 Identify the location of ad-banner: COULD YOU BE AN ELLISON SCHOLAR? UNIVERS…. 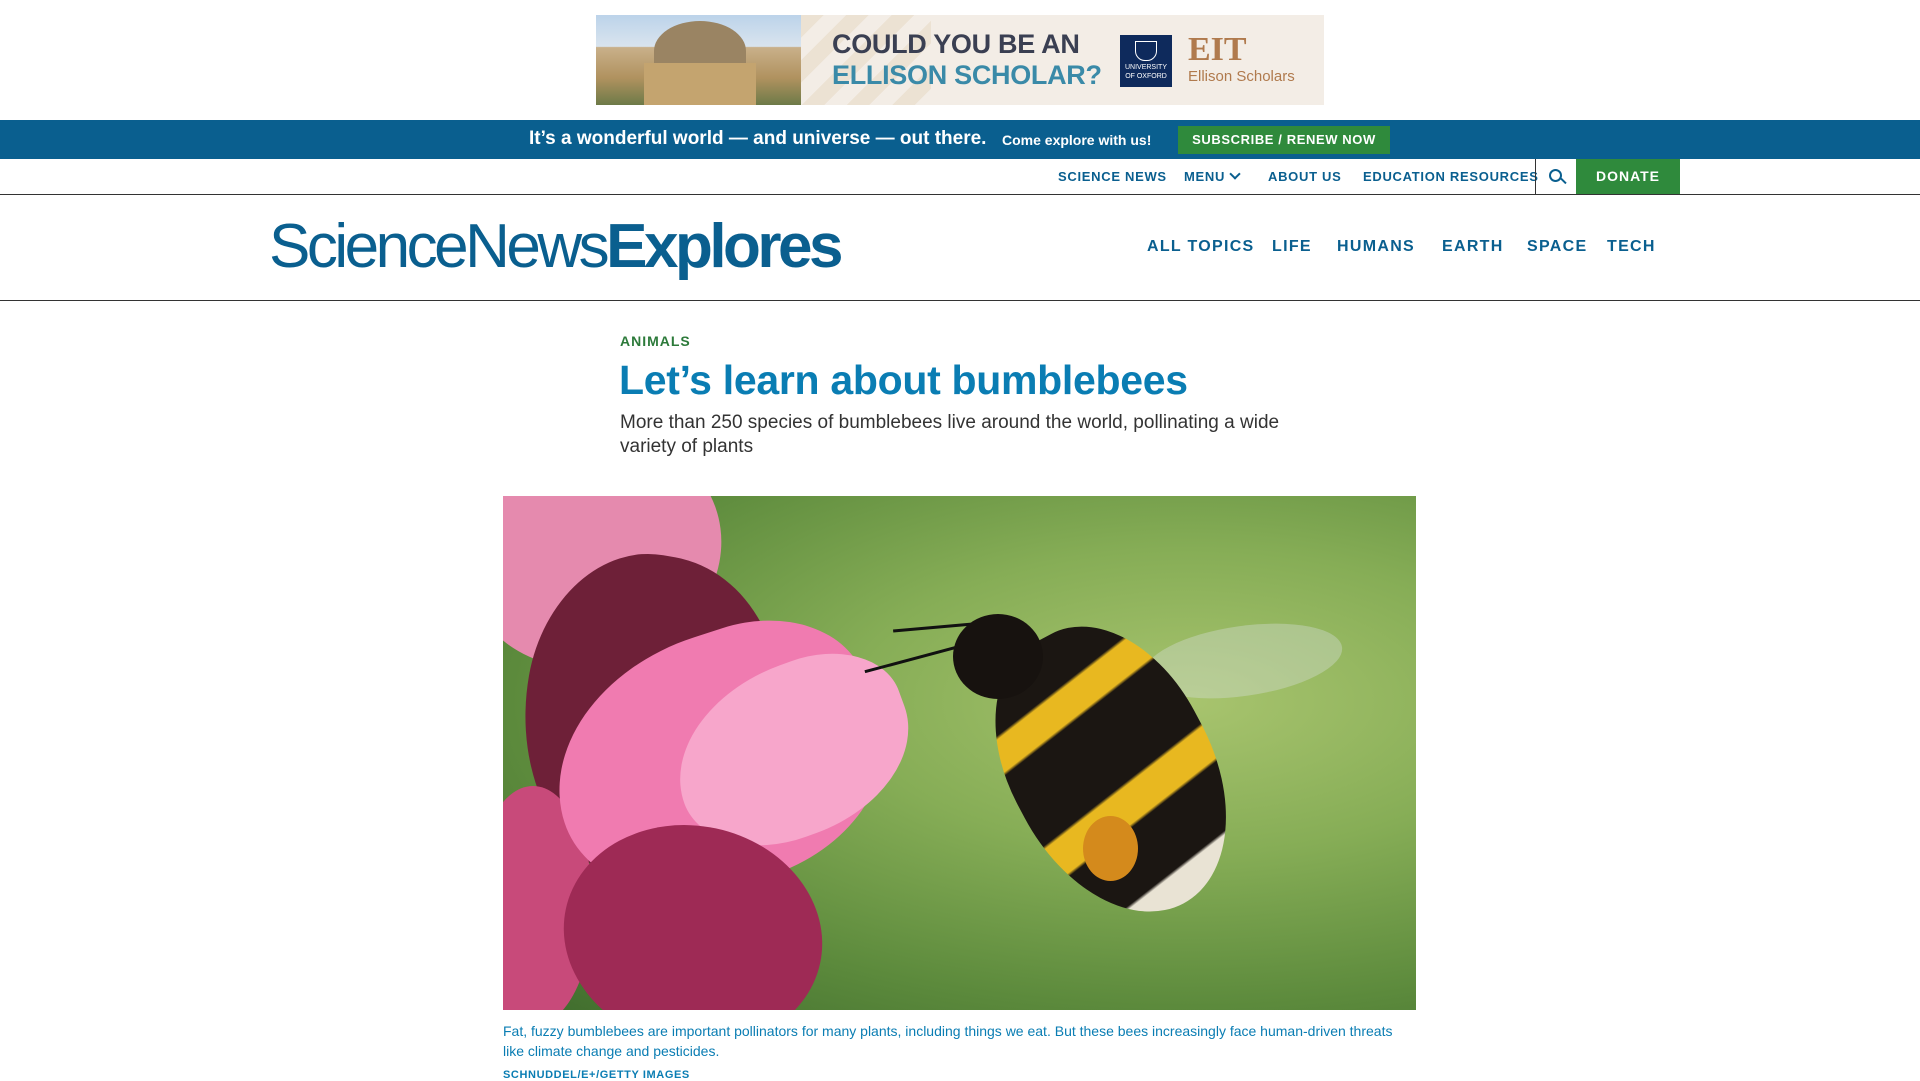
(960, 60).